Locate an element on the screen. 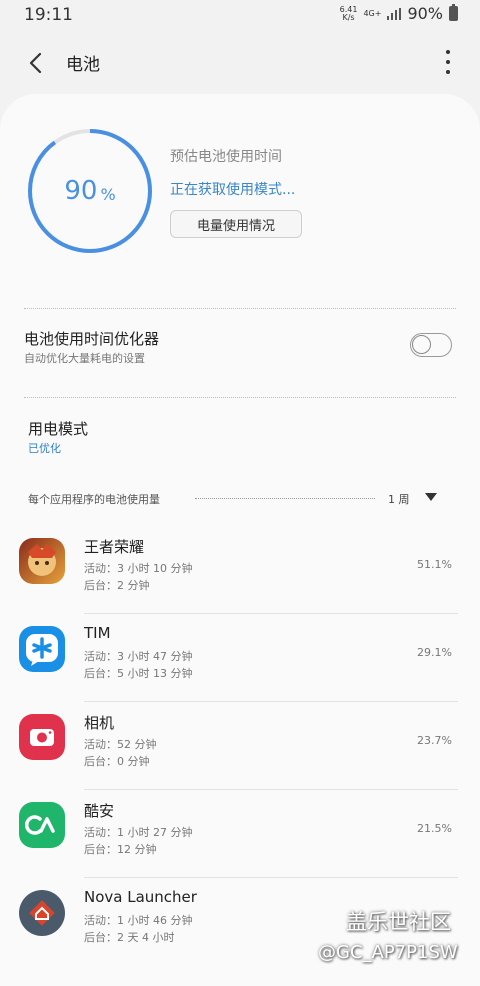  app-row: 酷安 活动：1 小时 27 分钟 后台：12 分钟 21.5% is located at coordinates (240, 834).